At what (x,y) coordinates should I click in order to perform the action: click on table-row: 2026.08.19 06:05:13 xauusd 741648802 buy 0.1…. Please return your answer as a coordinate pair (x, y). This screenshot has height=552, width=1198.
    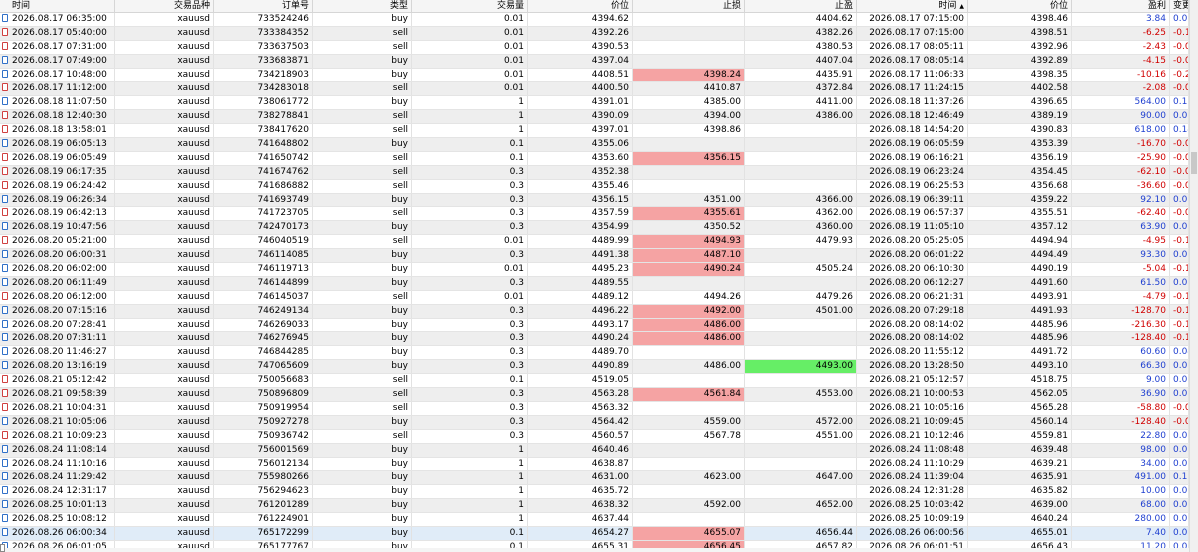
    Looking at the image, I should click on (594, 145).